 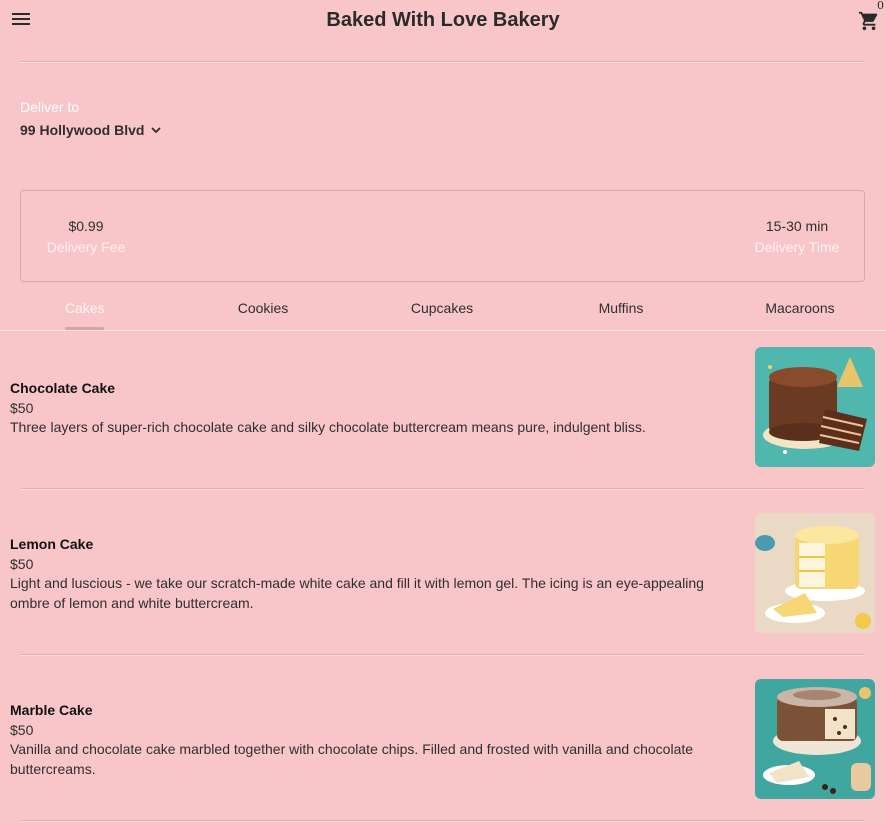 I want to click on address-selector: 99 Hollywood Blvd, so click(x=91, y=130).